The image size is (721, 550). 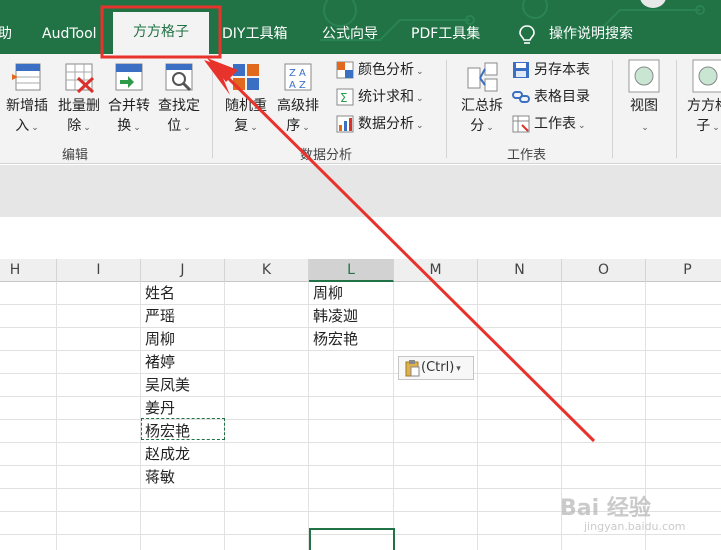 What do you see at coordinates (129, 77) in the screenshot?
I see `merge-convert-icon` at bounding box center [129, 77].